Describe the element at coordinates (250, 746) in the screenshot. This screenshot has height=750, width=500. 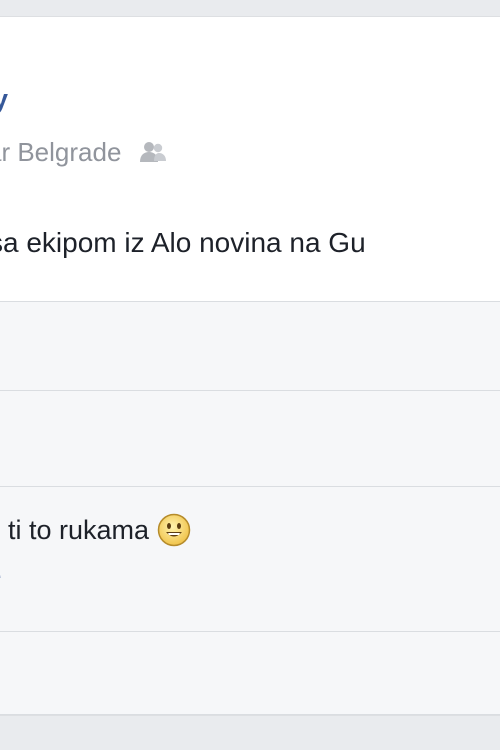
I see `page-background` at that location.